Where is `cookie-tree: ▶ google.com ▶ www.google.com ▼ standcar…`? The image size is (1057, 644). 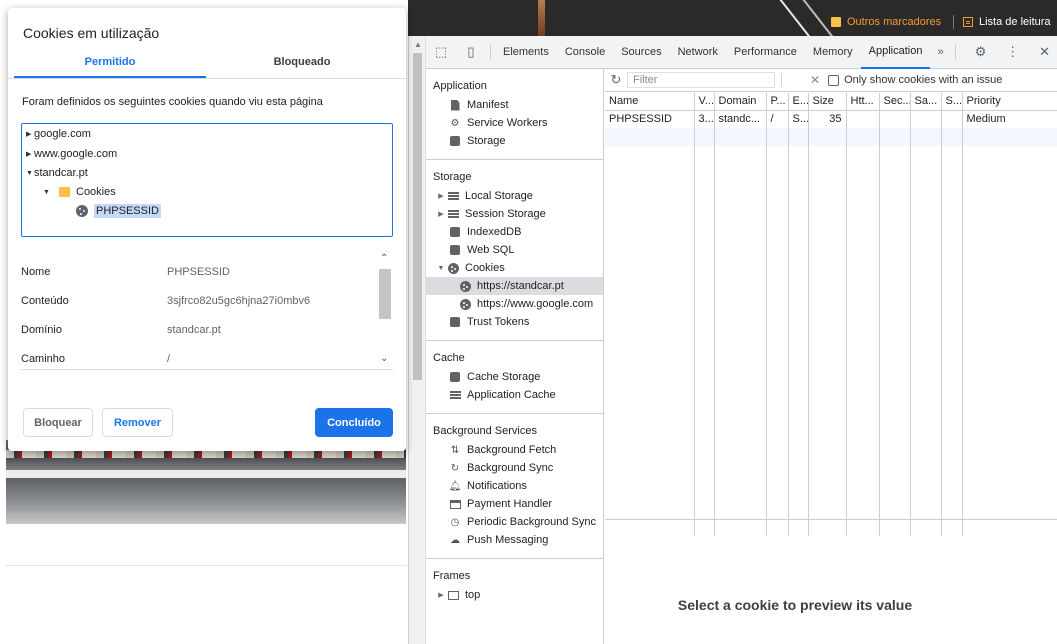
cookie-tree: ▶ google.com ▶ www.google.com ▼ standcar… is located at coordinates (207, 180).